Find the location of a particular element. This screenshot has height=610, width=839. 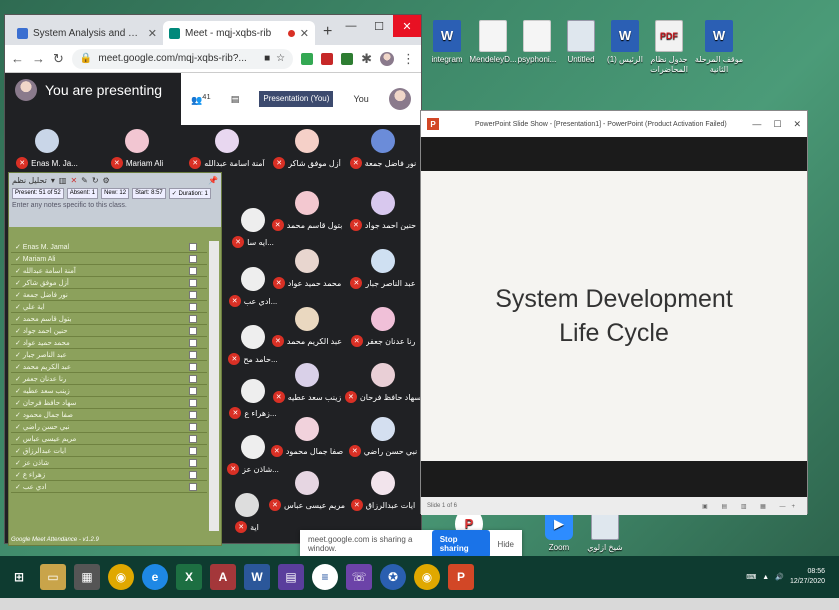

attendance-row: ✓ عبد الناصر جبار is located at coordinates (109, 355).